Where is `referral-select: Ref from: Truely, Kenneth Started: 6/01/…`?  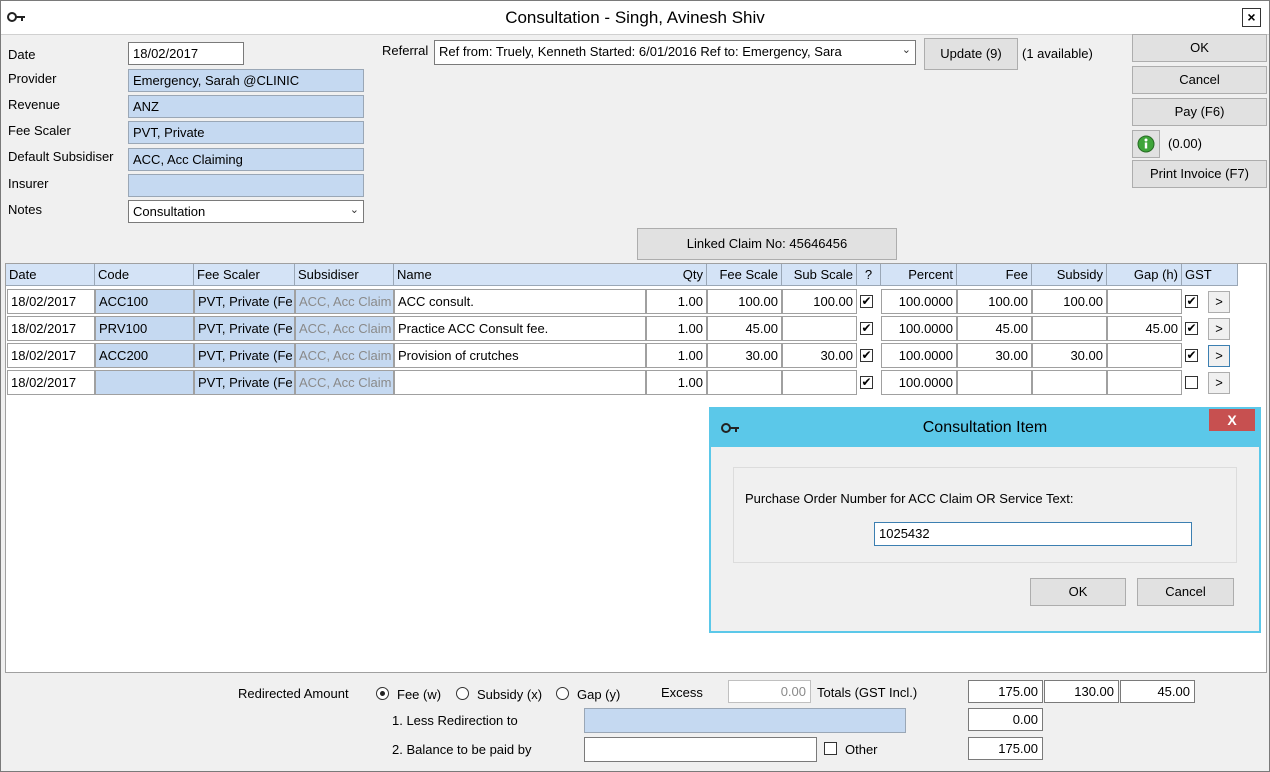
referral-select: Ref from: Truely, Kenneth Started: 6/01/… is located at coordinates (675, 52).